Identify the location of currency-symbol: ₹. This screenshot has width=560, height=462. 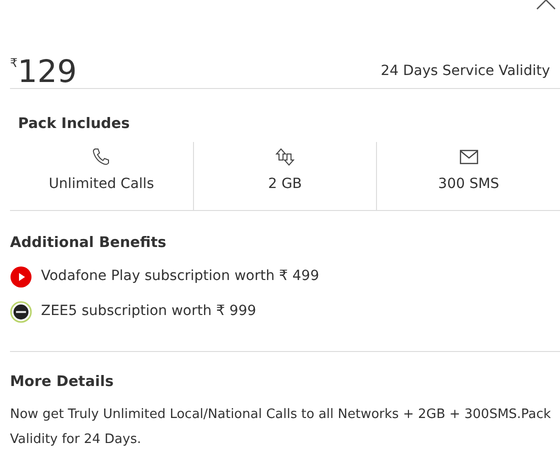
(14, 64).